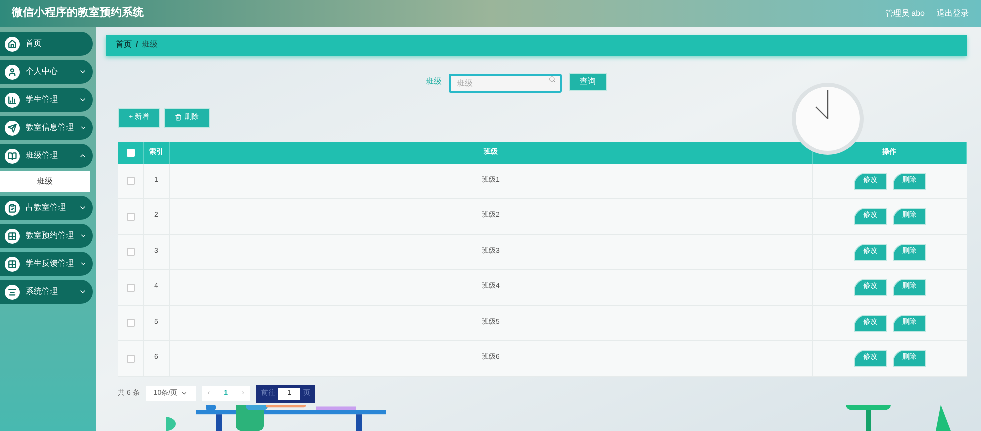  Describe the element at coordinates (905, 14) in the screenshot. I see `user-label: 管理员 abo` at that location.